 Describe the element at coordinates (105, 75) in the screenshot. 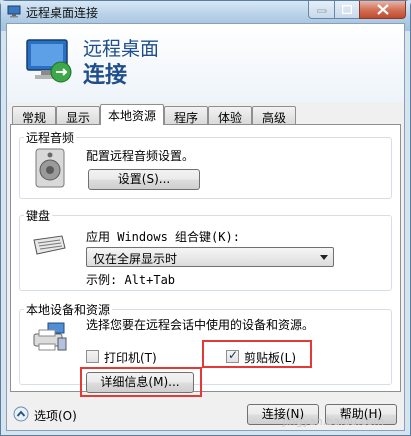

I see `banner-title-line2: 连接` at that location.